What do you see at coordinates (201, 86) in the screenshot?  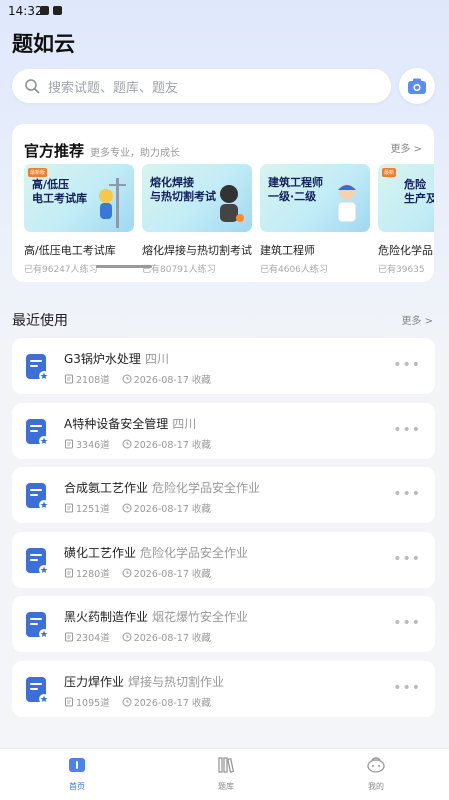 I see `search-input: 搜索试题、题库、题友` at bounding box center [201, 86].